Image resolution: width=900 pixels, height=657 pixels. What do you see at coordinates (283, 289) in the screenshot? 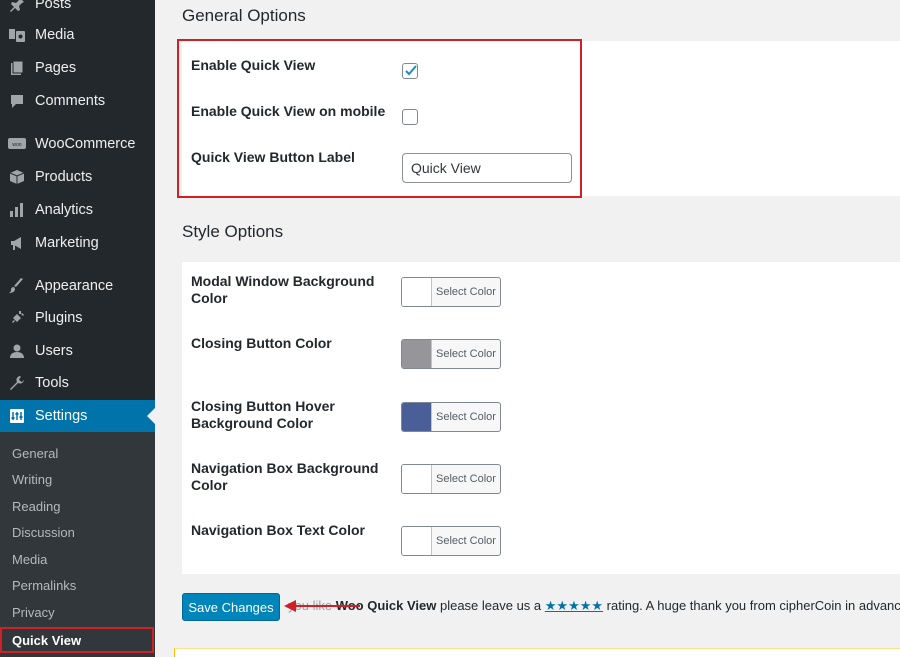
I see `modal-bg-color-label: Modal Window Background Color` at bounding box center [283, 289].